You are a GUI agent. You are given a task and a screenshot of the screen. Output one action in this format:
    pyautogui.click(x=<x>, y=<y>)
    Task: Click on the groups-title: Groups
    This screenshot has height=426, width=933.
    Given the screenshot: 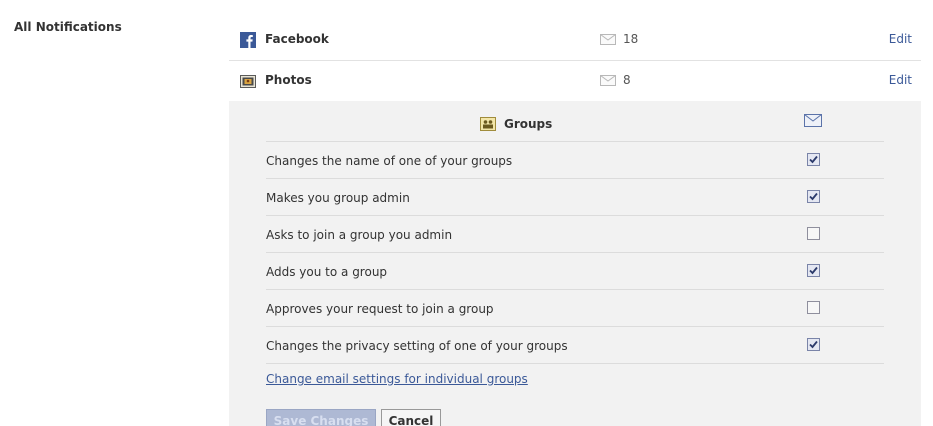 What is the action you would take?
    pyautogui.click(x=528, y=124)
    